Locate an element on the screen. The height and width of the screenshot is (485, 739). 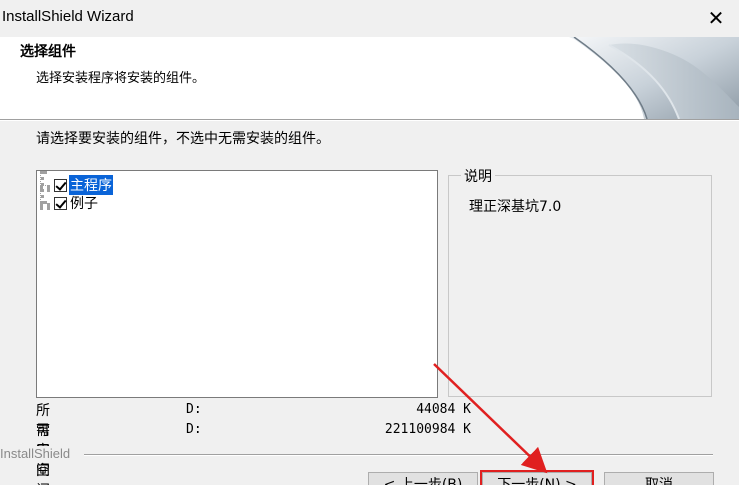
page-subtitle: 选择安装程序将安装的组件。 is located at coordinates (121, 78).